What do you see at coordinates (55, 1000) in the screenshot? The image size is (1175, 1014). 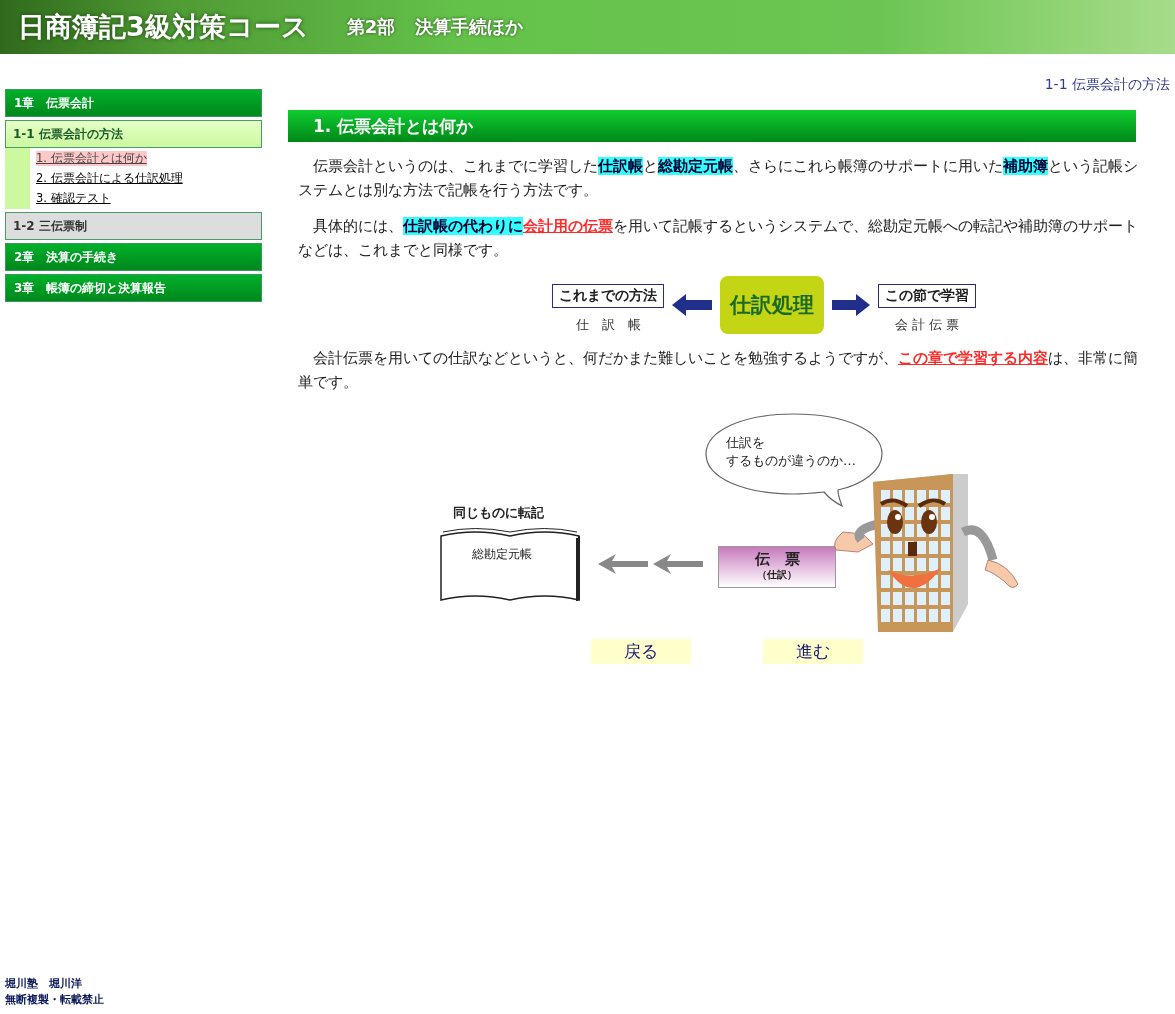 I see `footer-text: 無断複製・転載禁止` at bounding box center [55, 1000].